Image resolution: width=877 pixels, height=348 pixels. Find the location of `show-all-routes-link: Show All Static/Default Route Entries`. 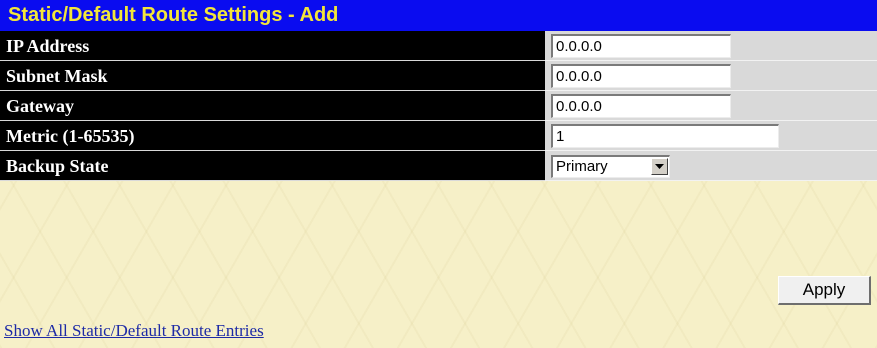

show-all-routes-link: Show All Static/Default Route Entries is located at coordinates (134, 331).